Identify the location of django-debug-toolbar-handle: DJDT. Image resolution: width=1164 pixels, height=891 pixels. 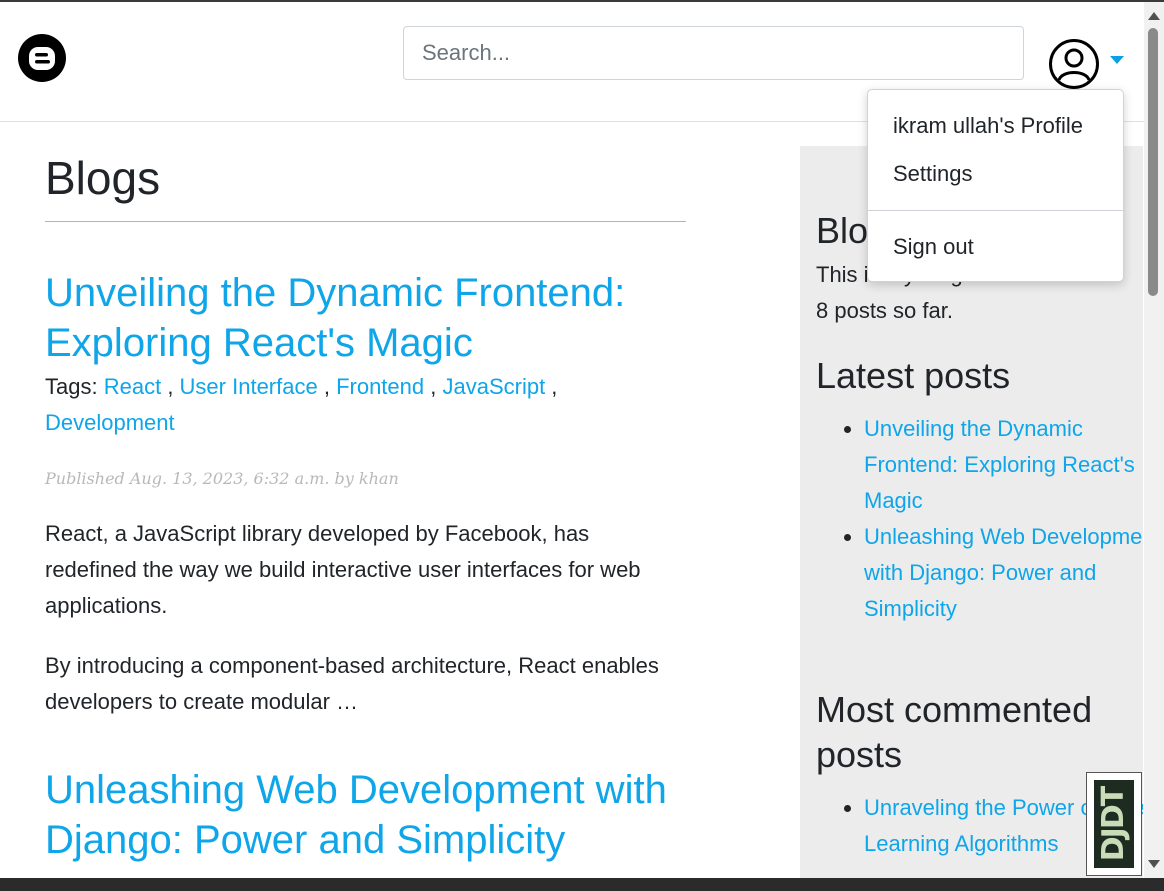
(1114, 824).